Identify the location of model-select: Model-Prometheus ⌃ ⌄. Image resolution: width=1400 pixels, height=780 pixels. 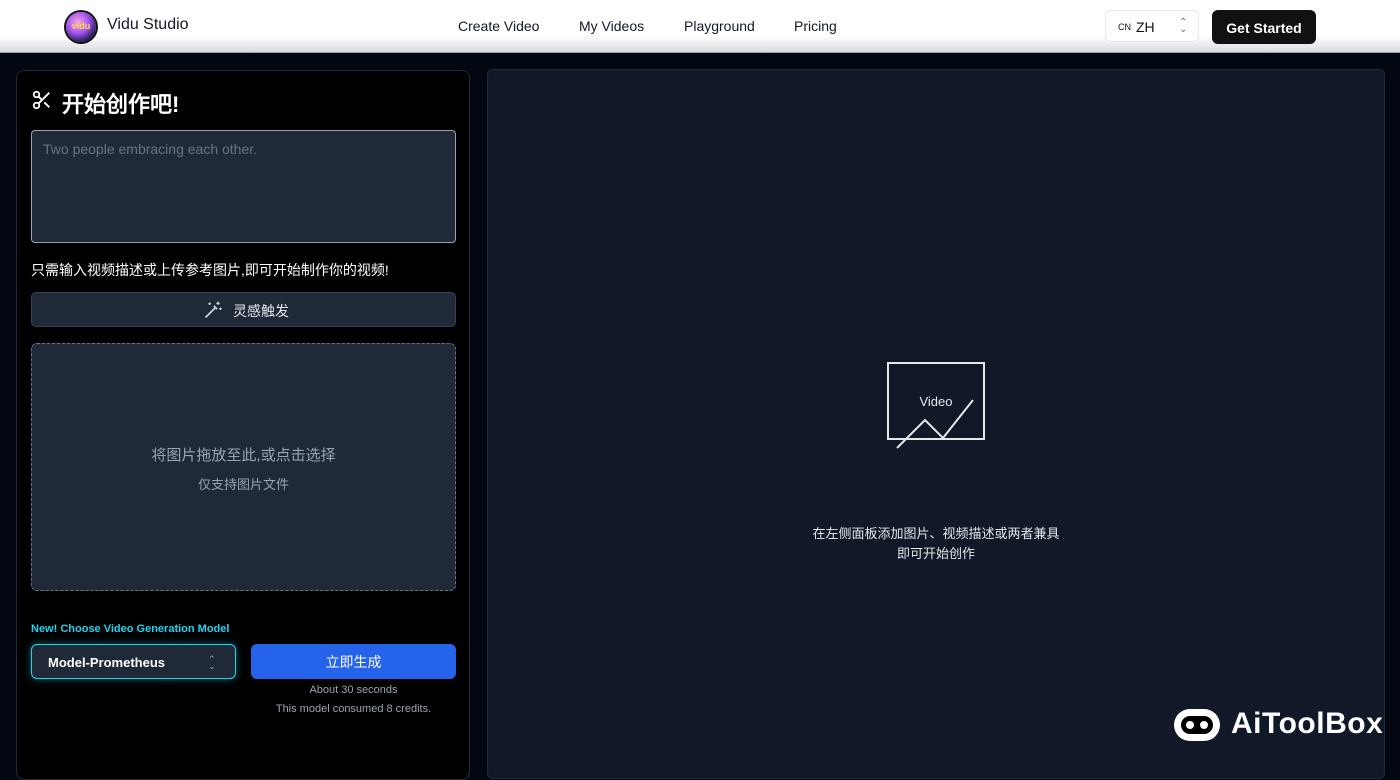
(133, 661).